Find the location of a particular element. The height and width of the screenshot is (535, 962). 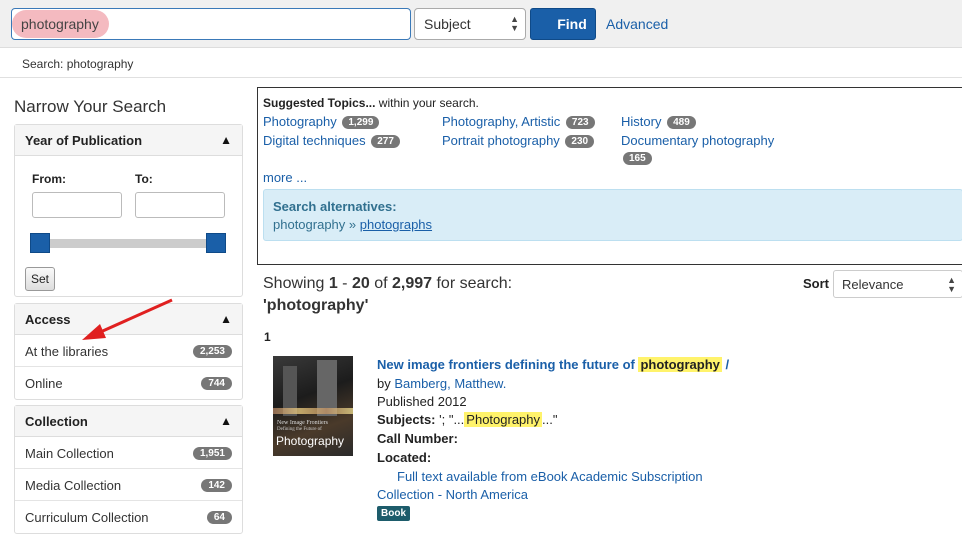

advanced-search-link: Advanced is located at coordinates (637, 24).